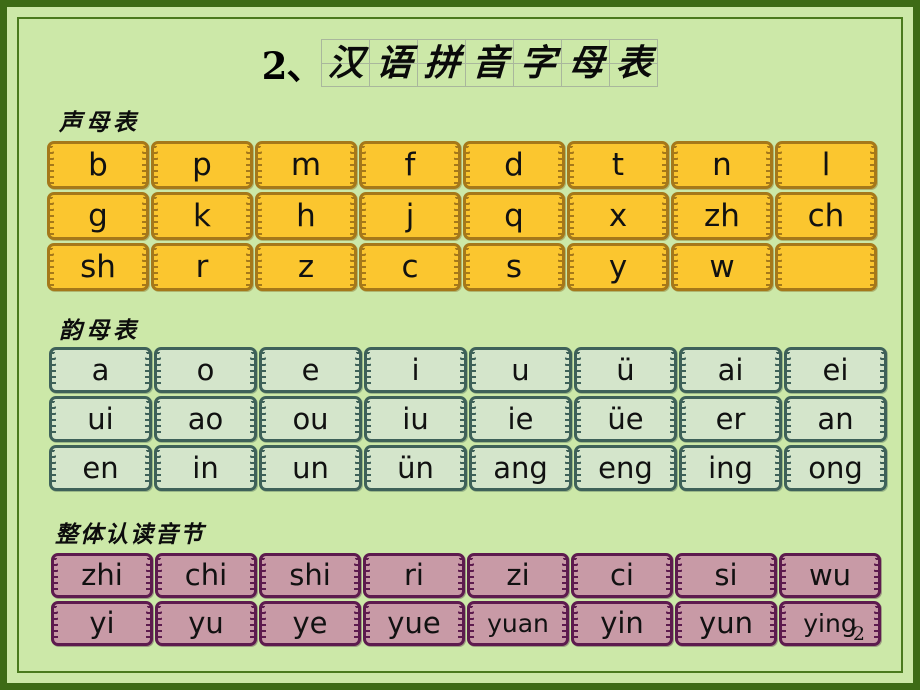 The height and width of the screenshot is (690, 920). I want to click on pinyin-cell-label: si, so click(726, 575).